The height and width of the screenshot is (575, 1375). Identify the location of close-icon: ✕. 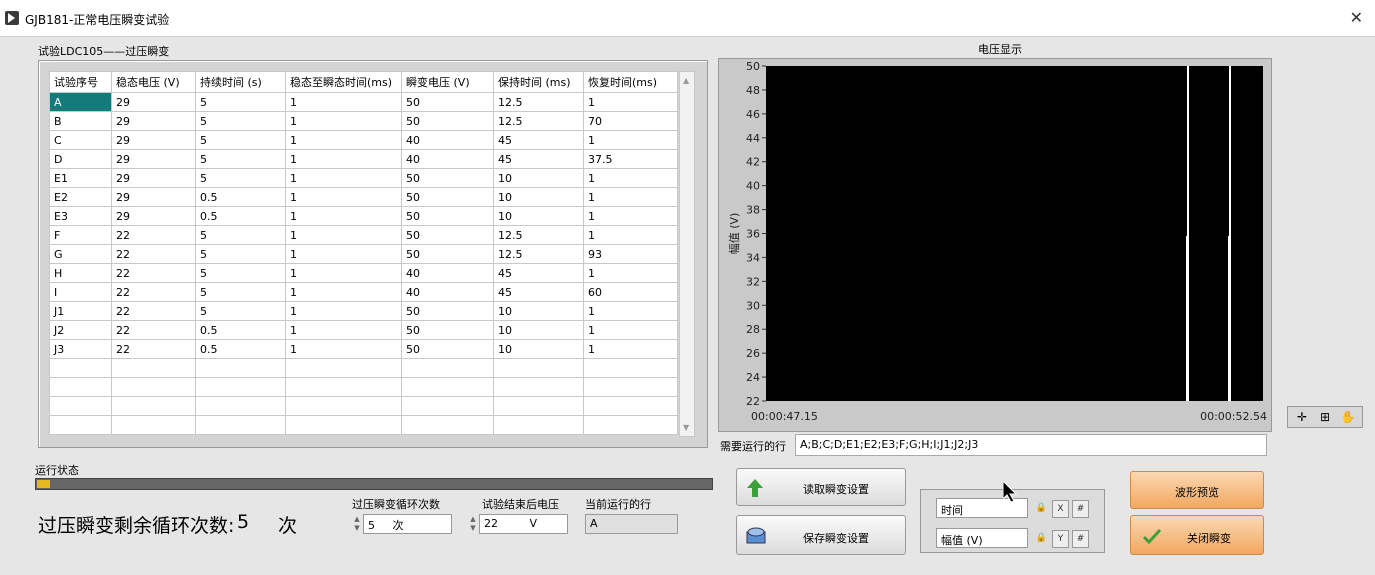
(1356, 17).